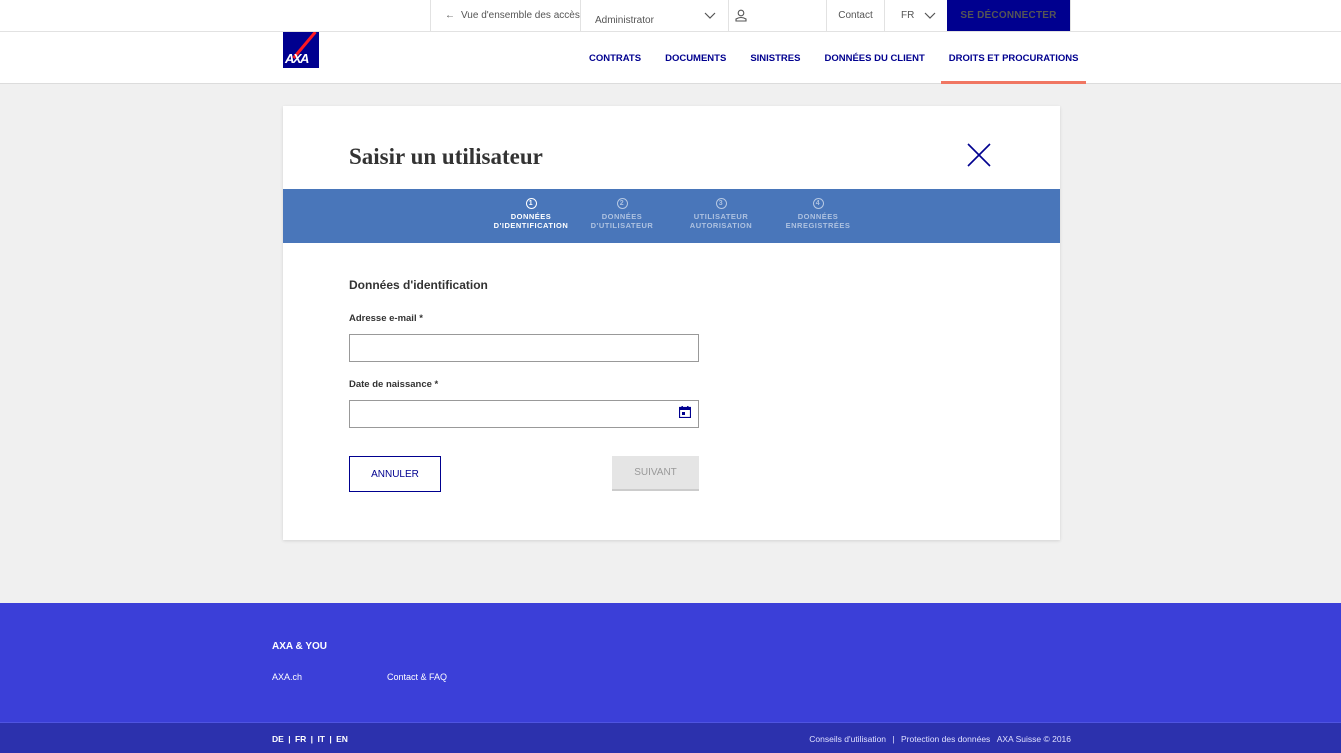 Image resolution: width=1341 pixels, height=753 pixels. I want to click on footer-link-axa-ch: AXA.ch, so click(287, 677).